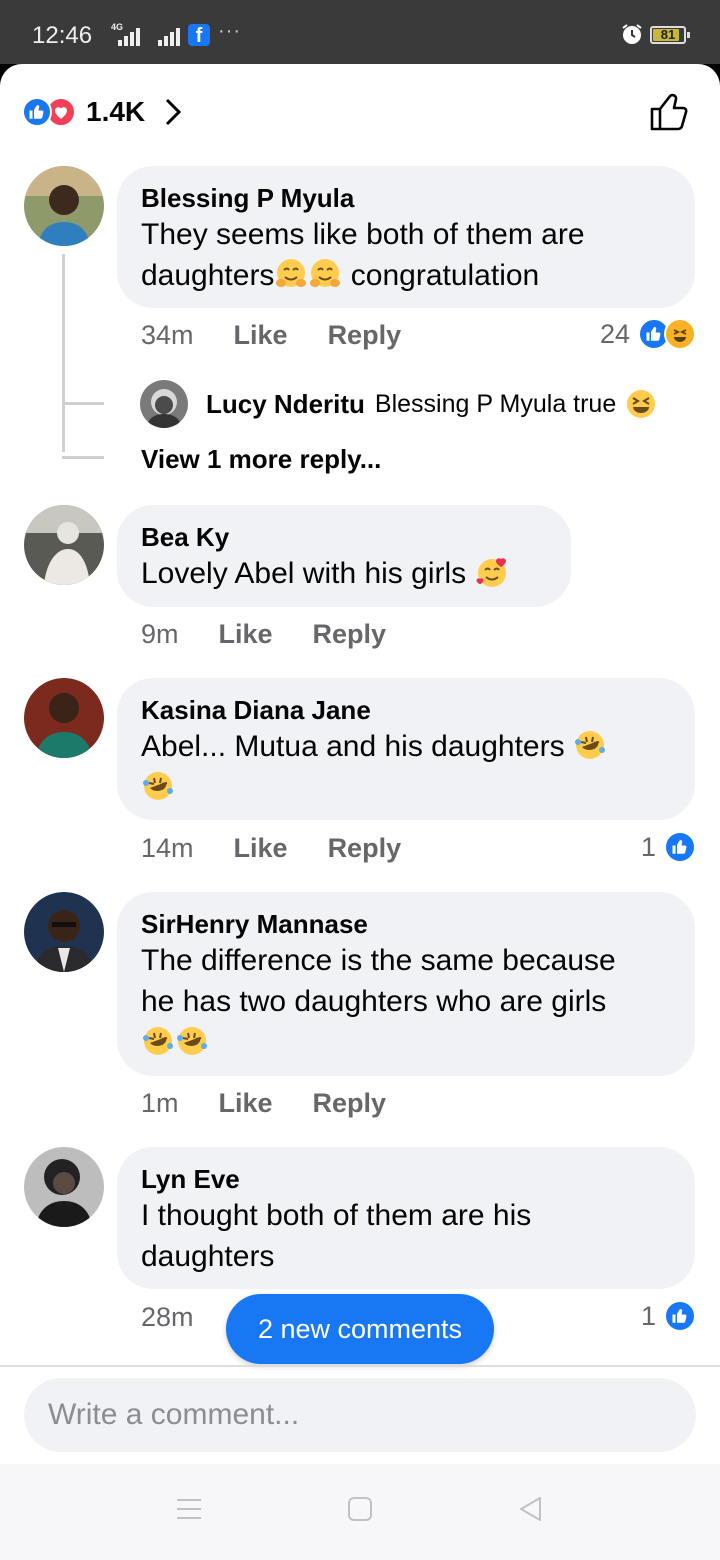 The width and height of the screenshot is (720, 1560). I want to click on comment-bubble: Bea Ky Lovely Abel with his girls, so click(344, 556).